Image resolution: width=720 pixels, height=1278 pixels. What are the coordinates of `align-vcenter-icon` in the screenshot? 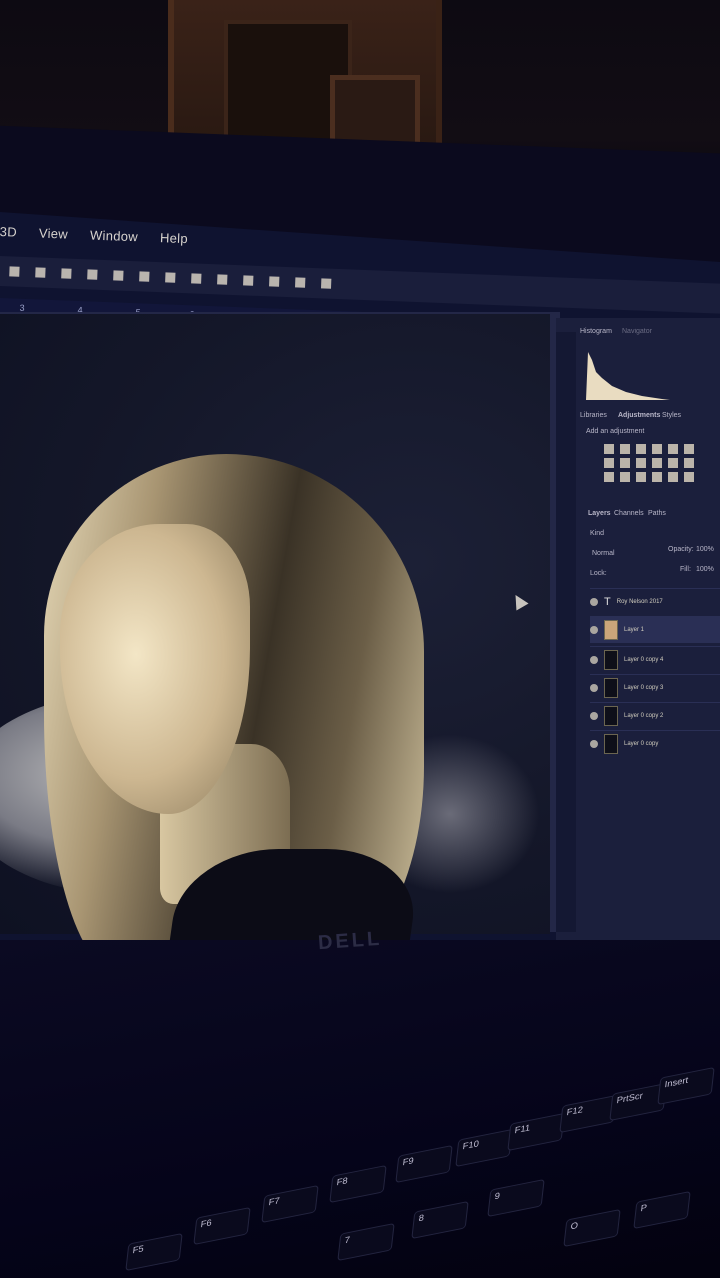 It's located at (40, 272).